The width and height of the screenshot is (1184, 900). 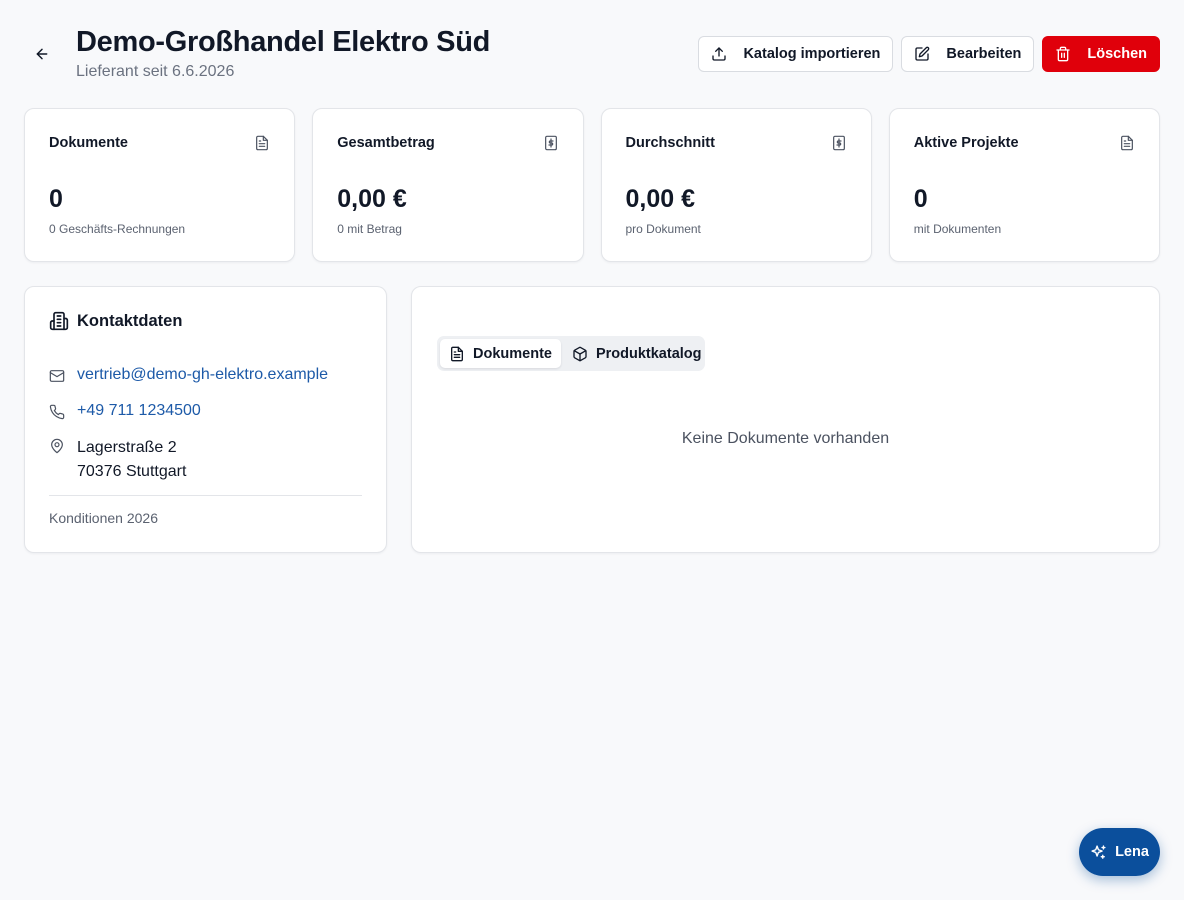 What do you see at coordinates (132, 471) in the screenshot?
I see `address-city: 70376 Stuttgart` at bounding box center [132, 471].